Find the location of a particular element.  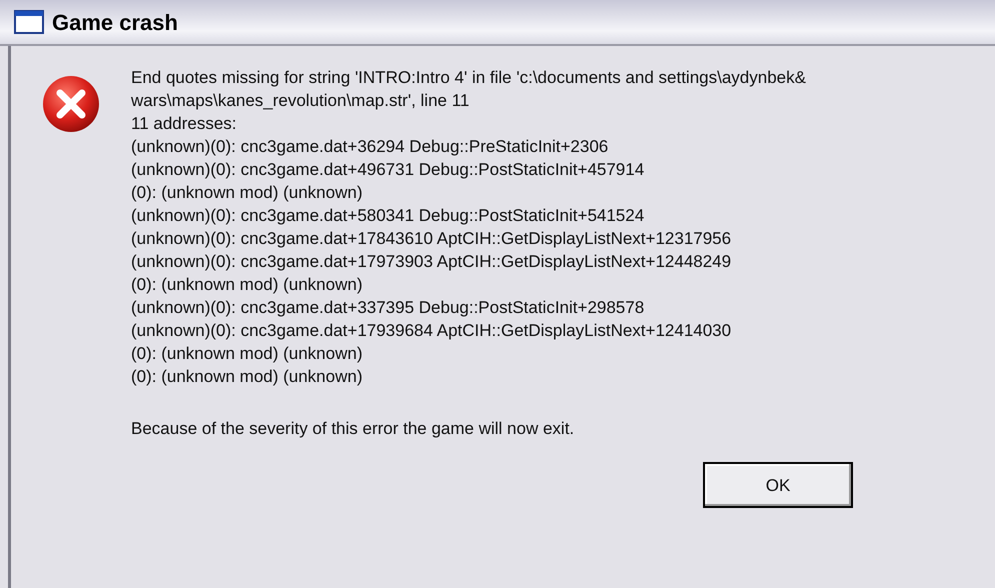

window-icon is located at coordinates (29, 22).